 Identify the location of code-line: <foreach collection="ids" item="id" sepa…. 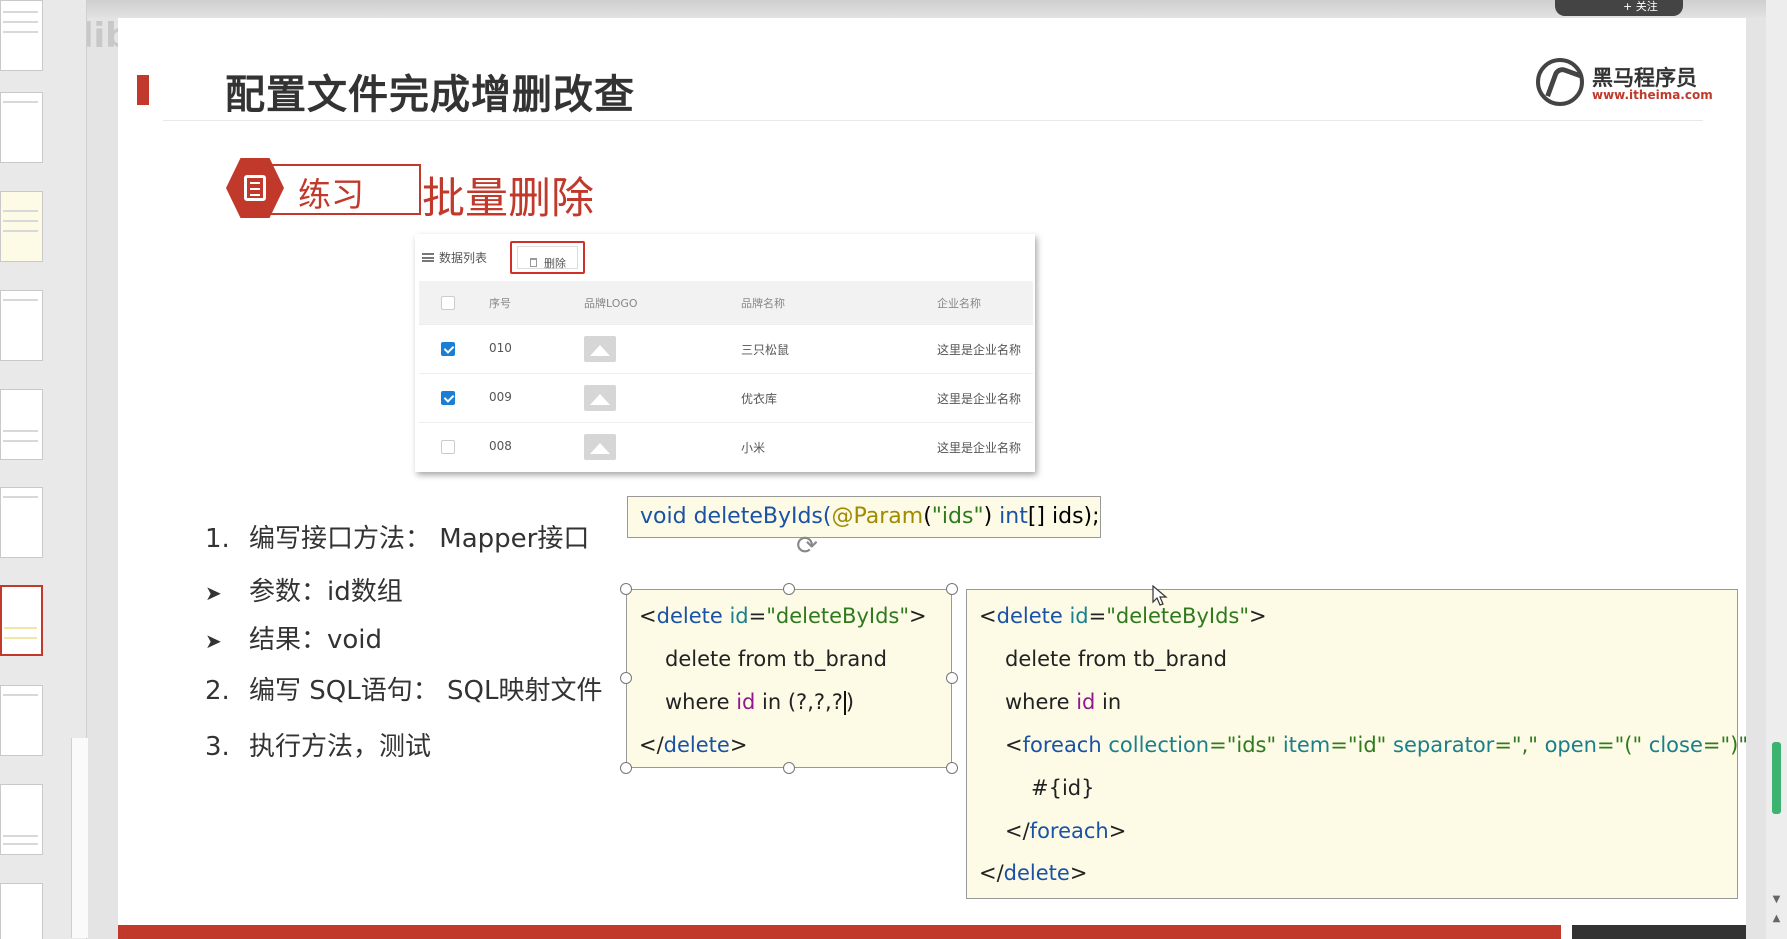
(1375, 745).